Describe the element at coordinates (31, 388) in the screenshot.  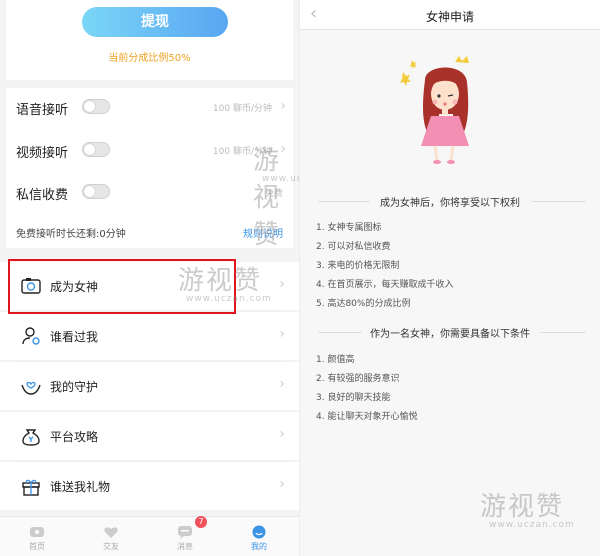
I see `heart-hands-icon` at that location.